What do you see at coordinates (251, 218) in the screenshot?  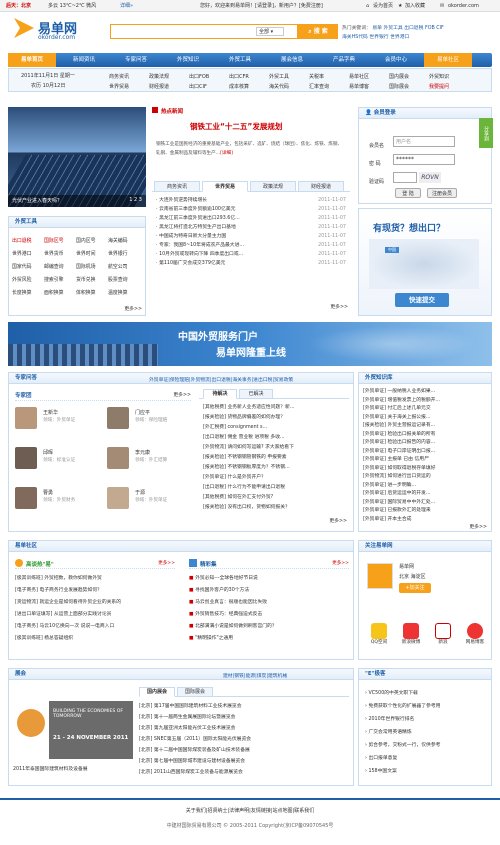 I see `list-item: · 黑龙江前三季度外贸进出口293.6亿... 2011-11-07` at bounding box center [251, 218].